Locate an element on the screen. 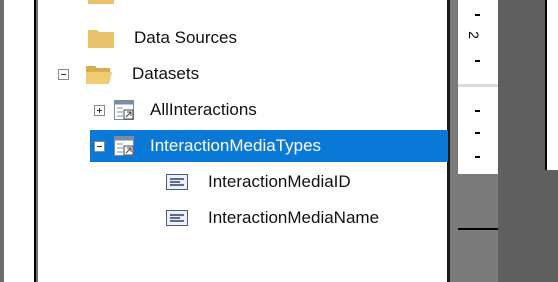 The width and height of the screenshot is (558, 282). tree-item-data-sources: Data Sources is located at coordinates (268, 38).